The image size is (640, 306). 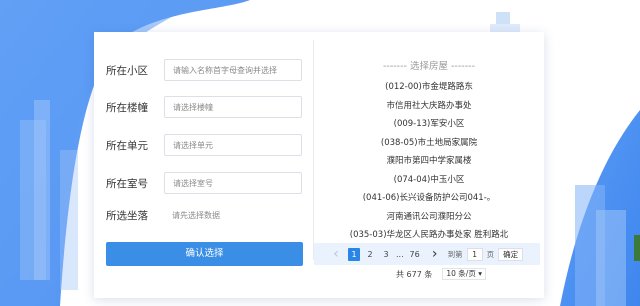 I want to click on page-button-1: 1, so click(x=354, y=254).